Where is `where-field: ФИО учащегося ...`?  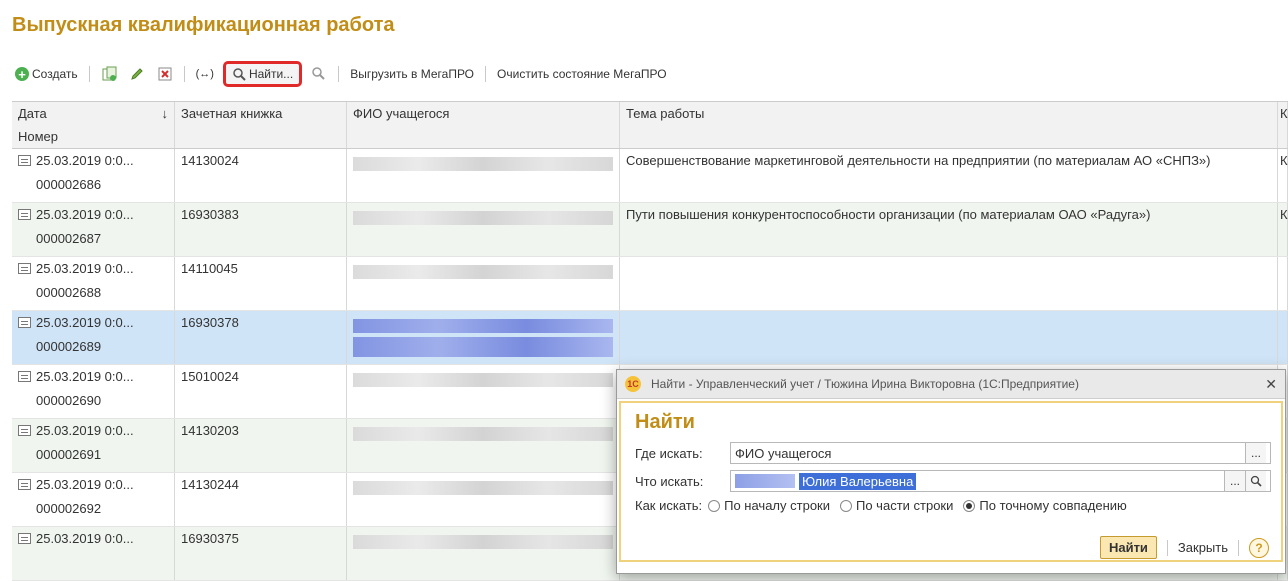 where-field: ФИО учащегося ... is located at coordinates (1000, 453).